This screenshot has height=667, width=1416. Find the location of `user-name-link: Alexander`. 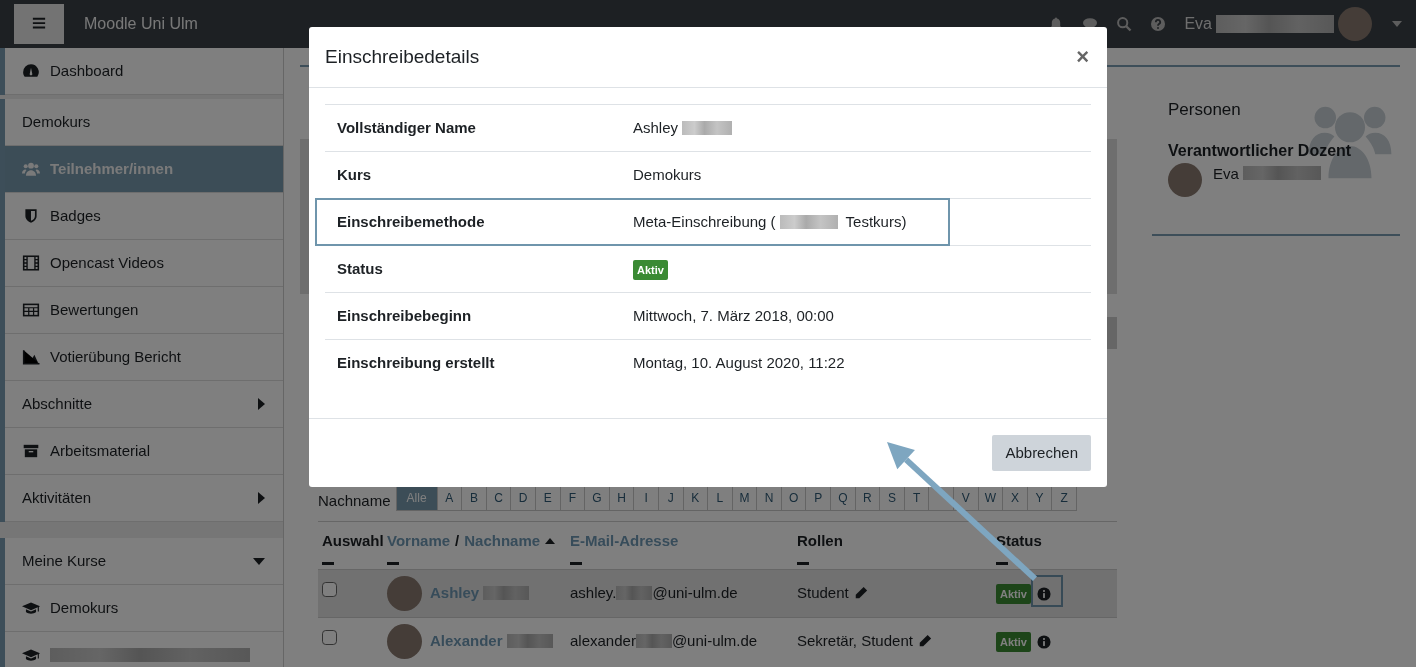

user-name-link: Alexander is located at coordinates (466, 641).